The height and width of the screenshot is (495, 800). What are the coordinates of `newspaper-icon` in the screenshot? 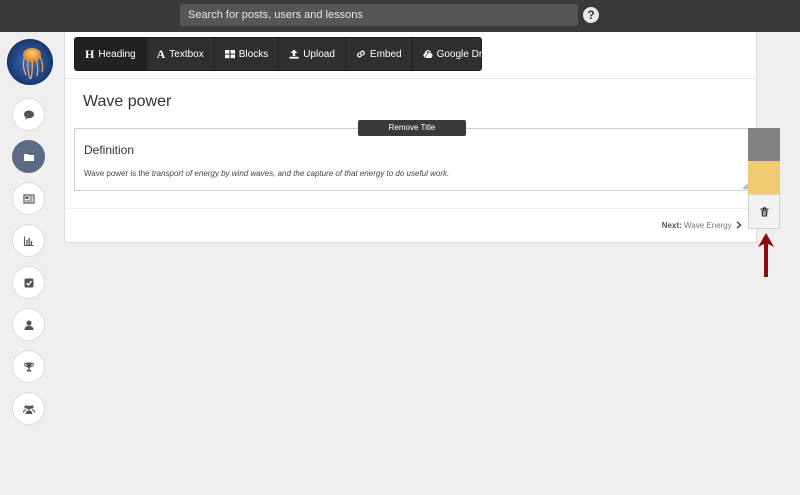 It's located at (28, 198).